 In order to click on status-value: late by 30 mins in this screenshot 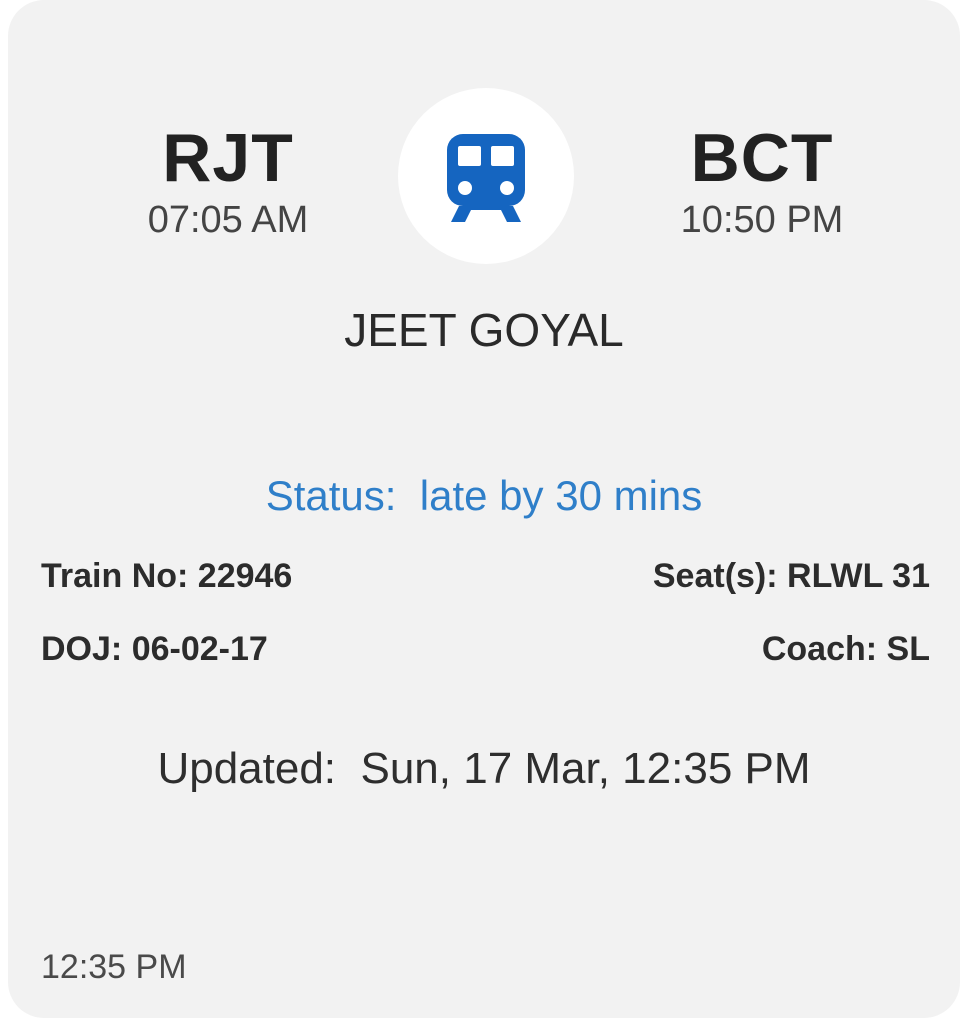, I will do `click(561, 495)`.